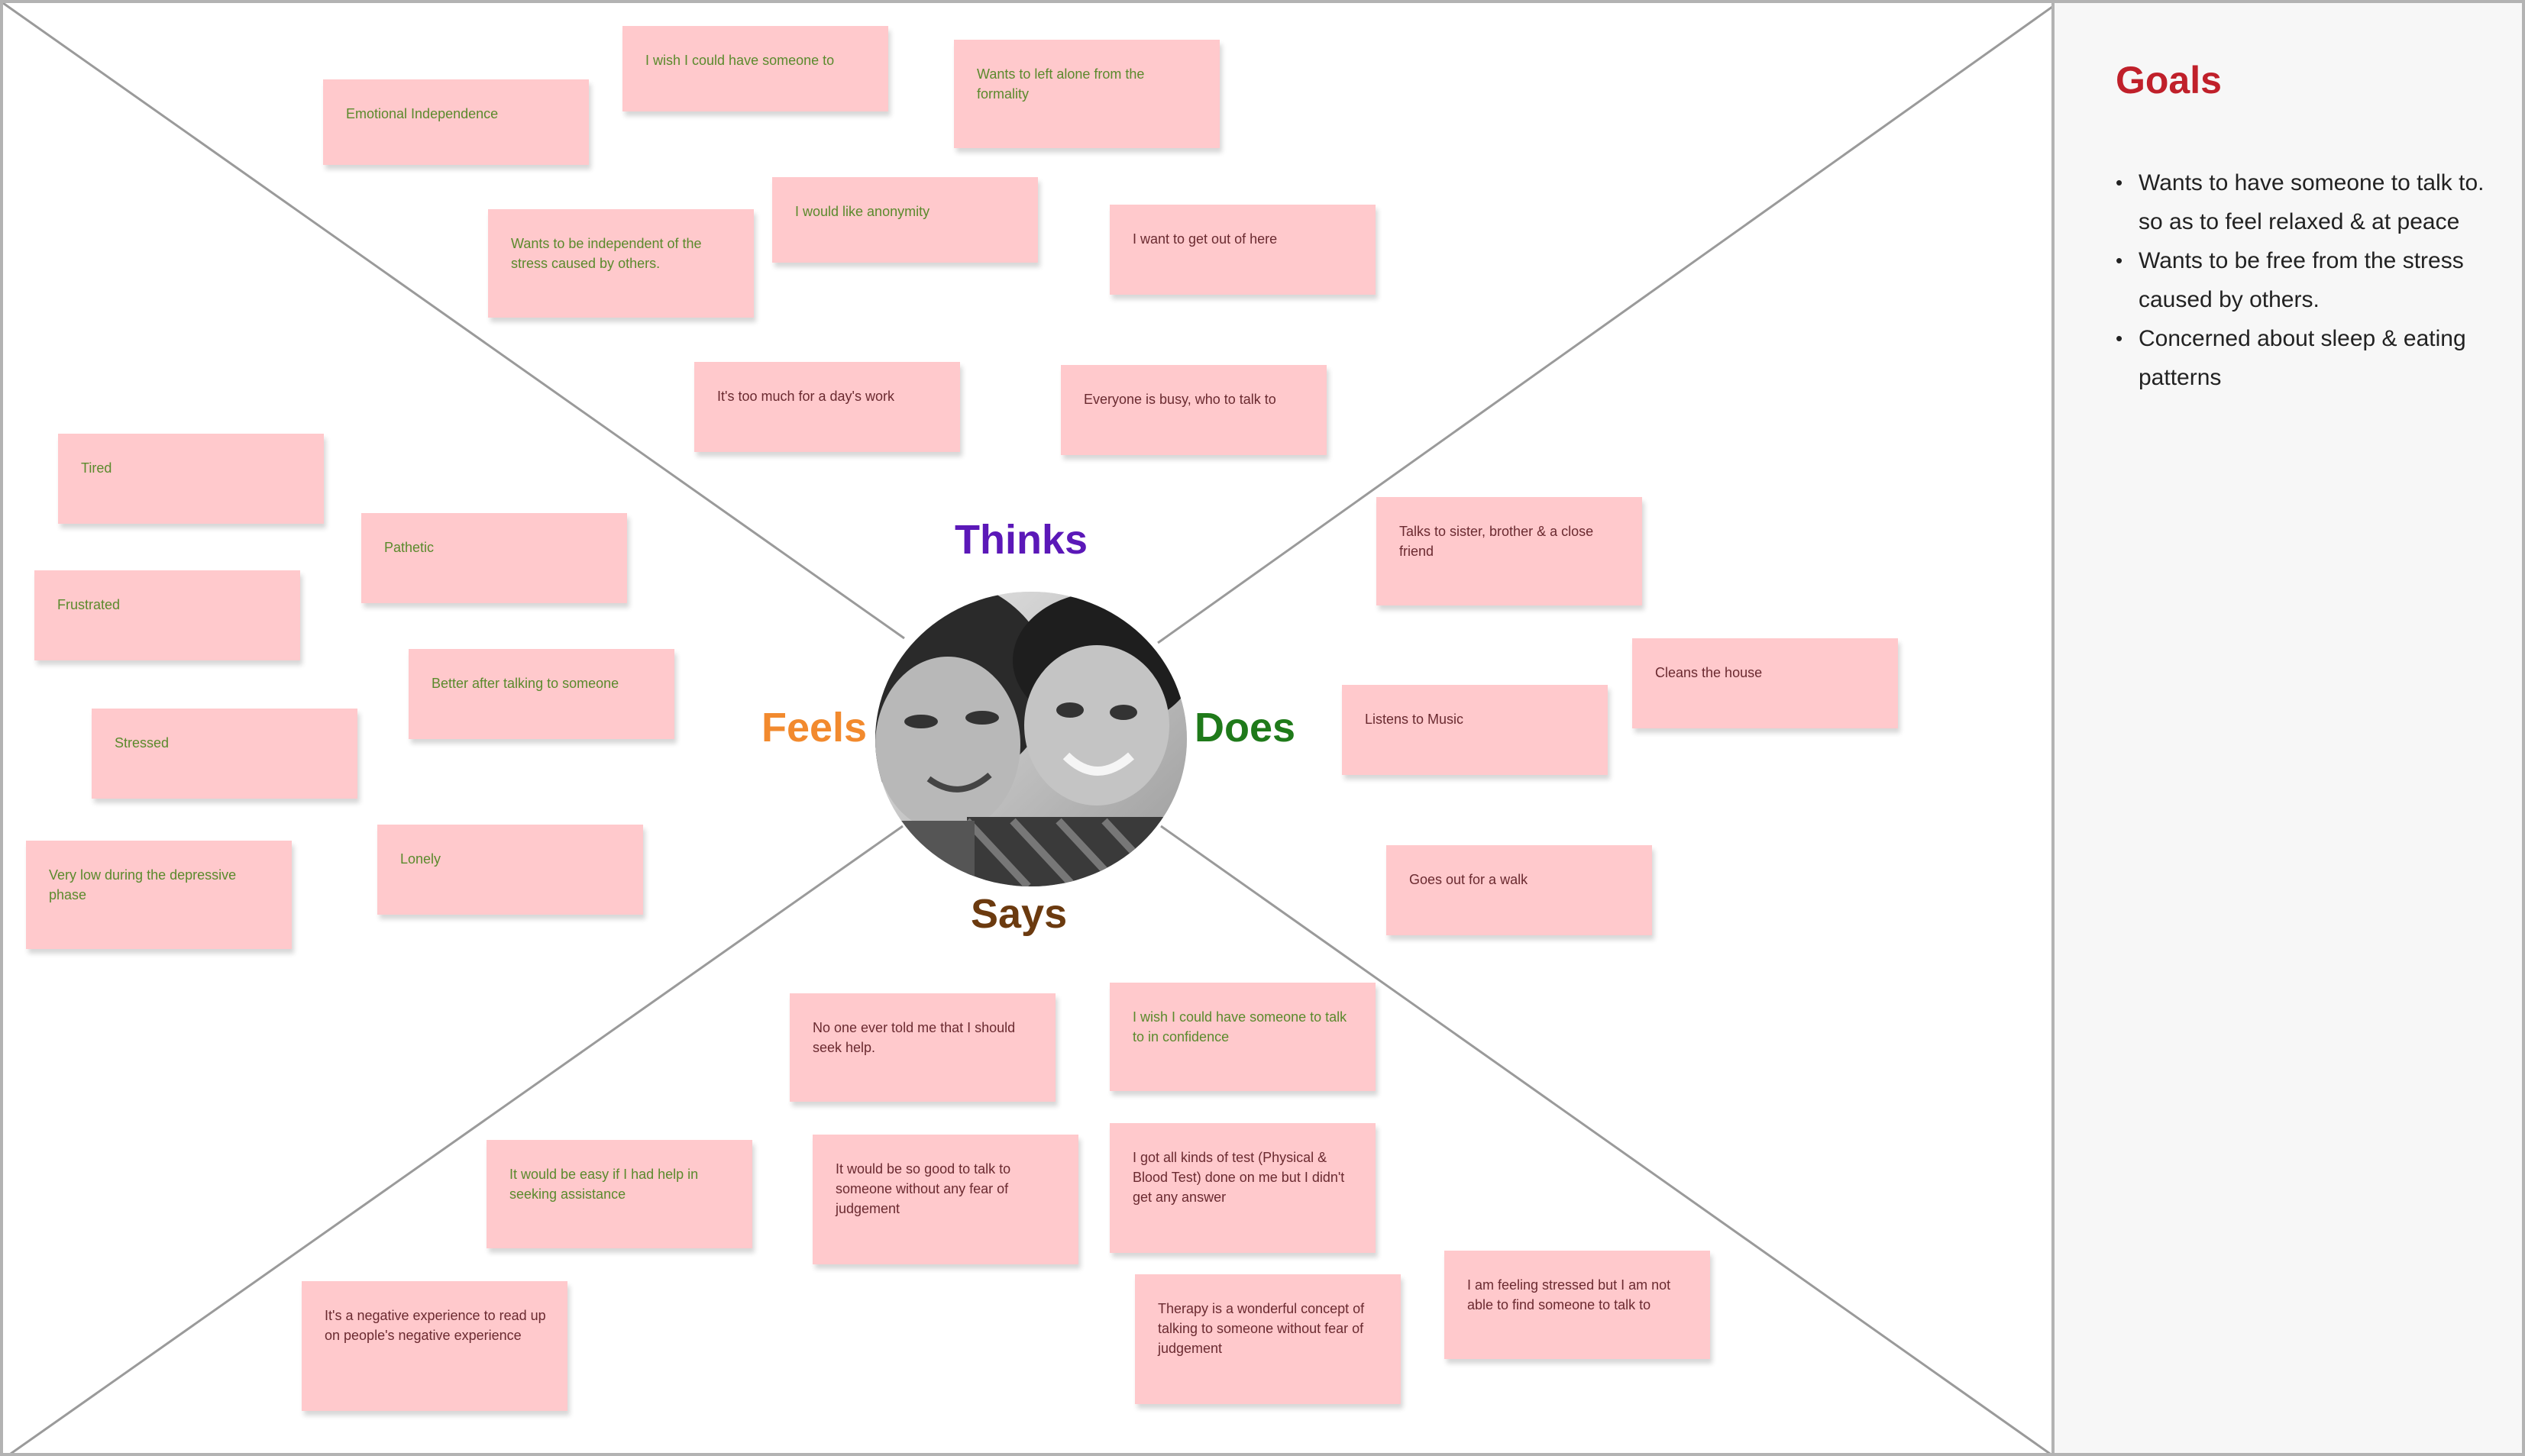 The image size is (2525, 1456). I want to click on goals-title: Goals, so click(2169, 81).